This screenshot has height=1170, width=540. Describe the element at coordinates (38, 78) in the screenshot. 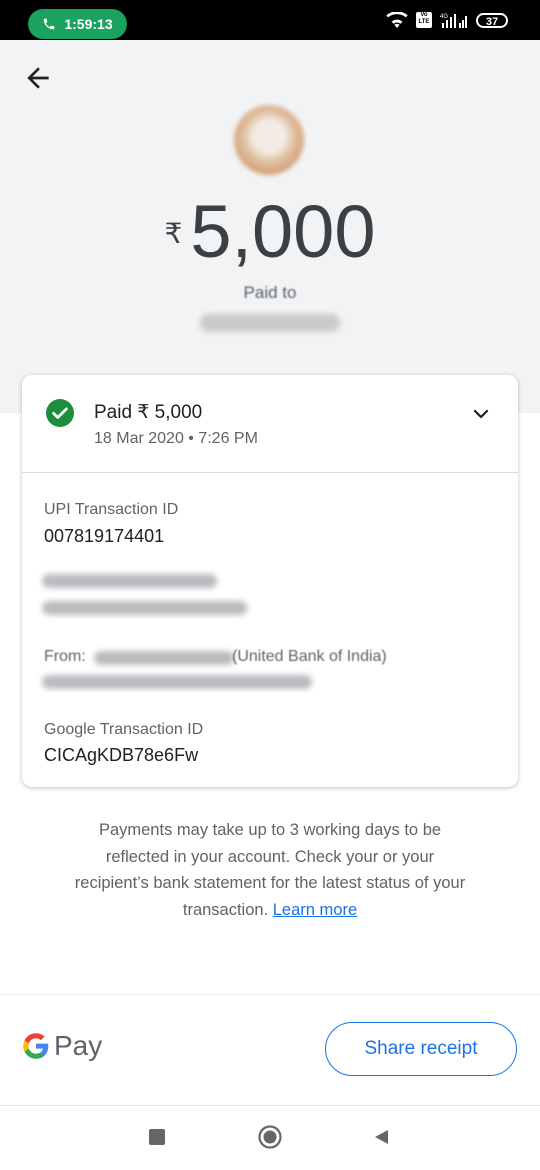

I see `back-arrow-icon` at that location.